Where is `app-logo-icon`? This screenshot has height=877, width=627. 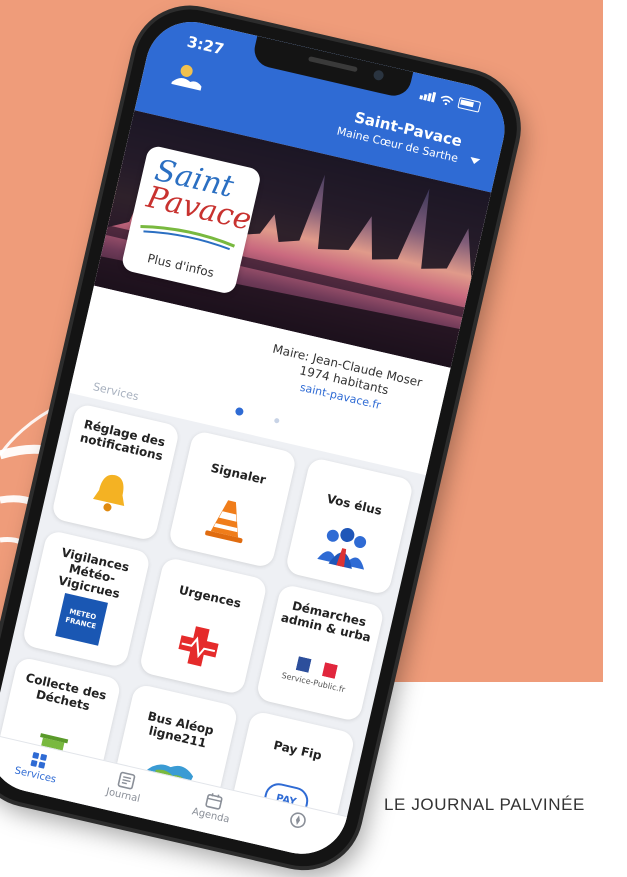 app-logo-icon is located at coordinates (186, 77).